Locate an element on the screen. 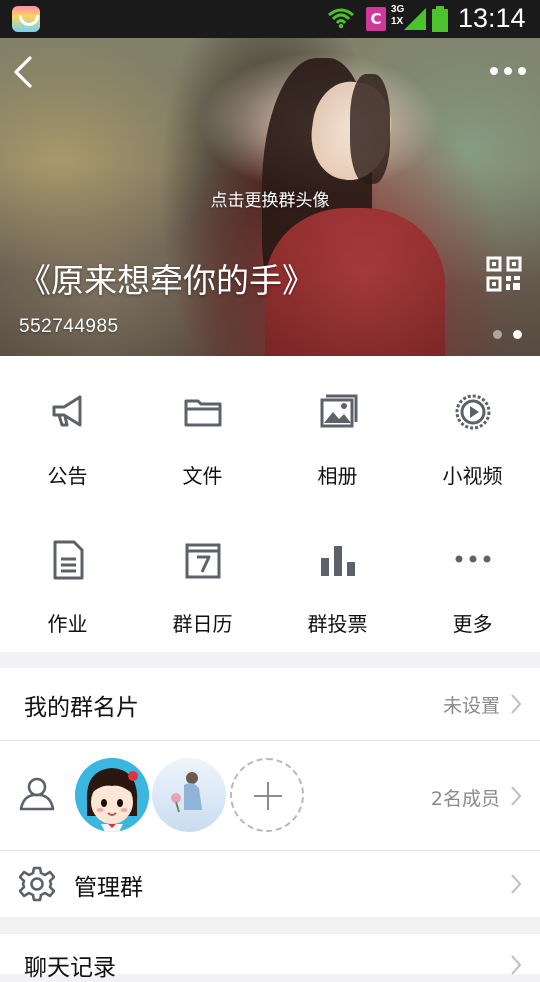  tool-album: 相册 is located at coordinates (337, 430).